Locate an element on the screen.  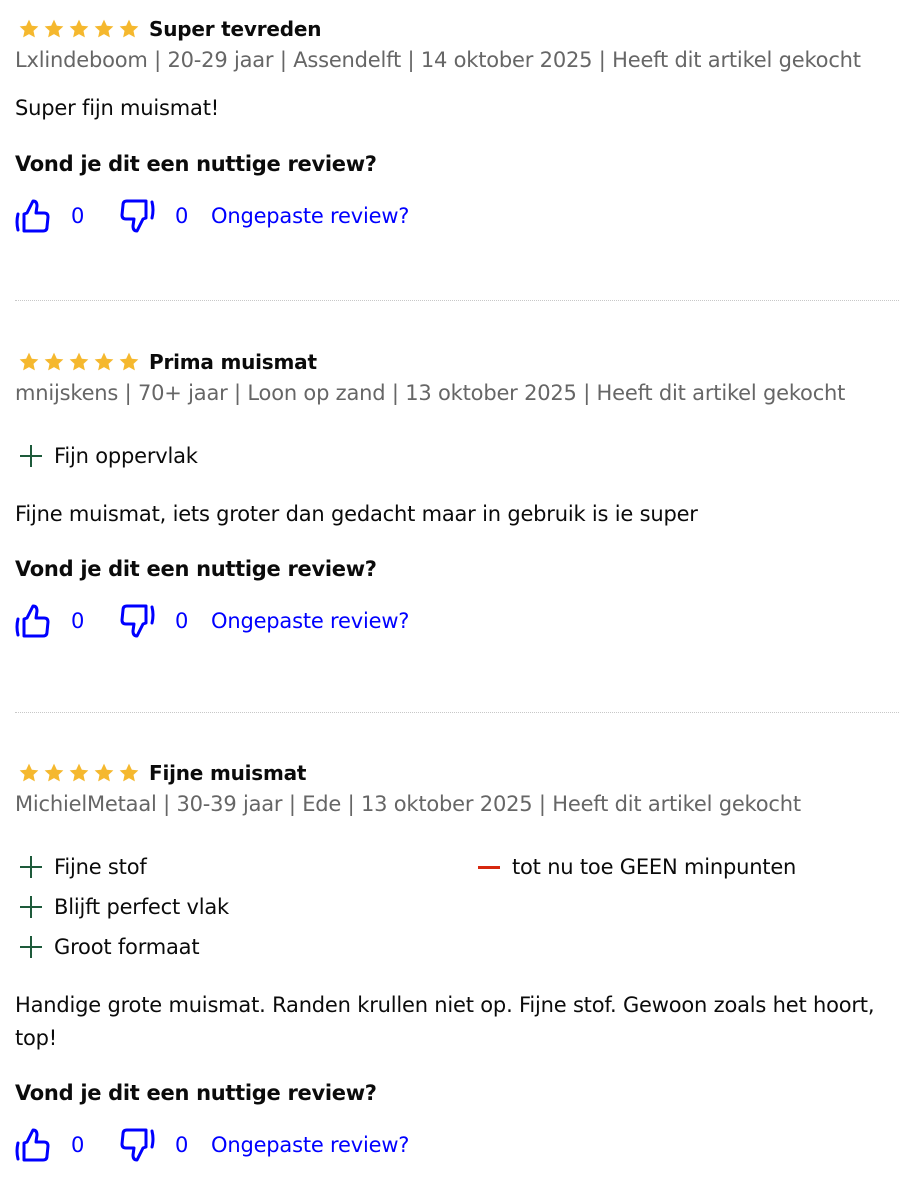
pro-item: Groot formaat is located at coordinates (244, 947).